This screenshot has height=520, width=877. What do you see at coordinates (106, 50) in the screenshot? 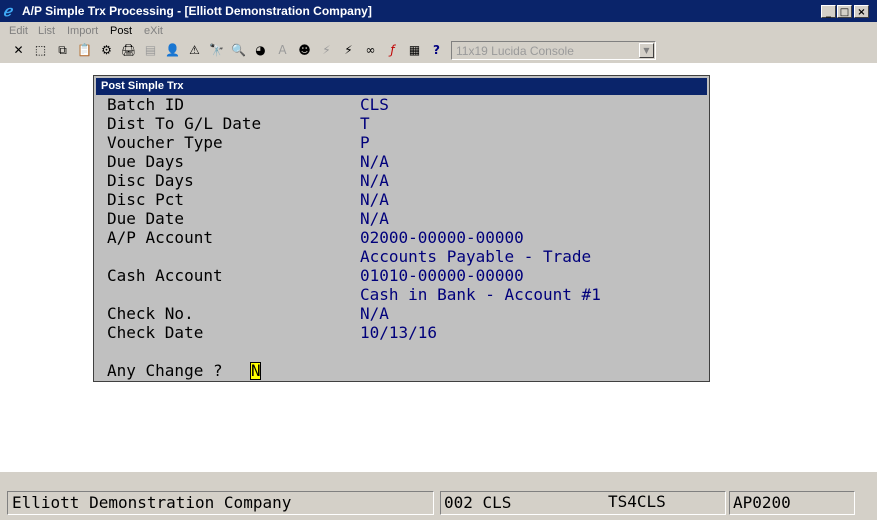
I see `settings-icon: ⚙` at bounding box center [106, 50].